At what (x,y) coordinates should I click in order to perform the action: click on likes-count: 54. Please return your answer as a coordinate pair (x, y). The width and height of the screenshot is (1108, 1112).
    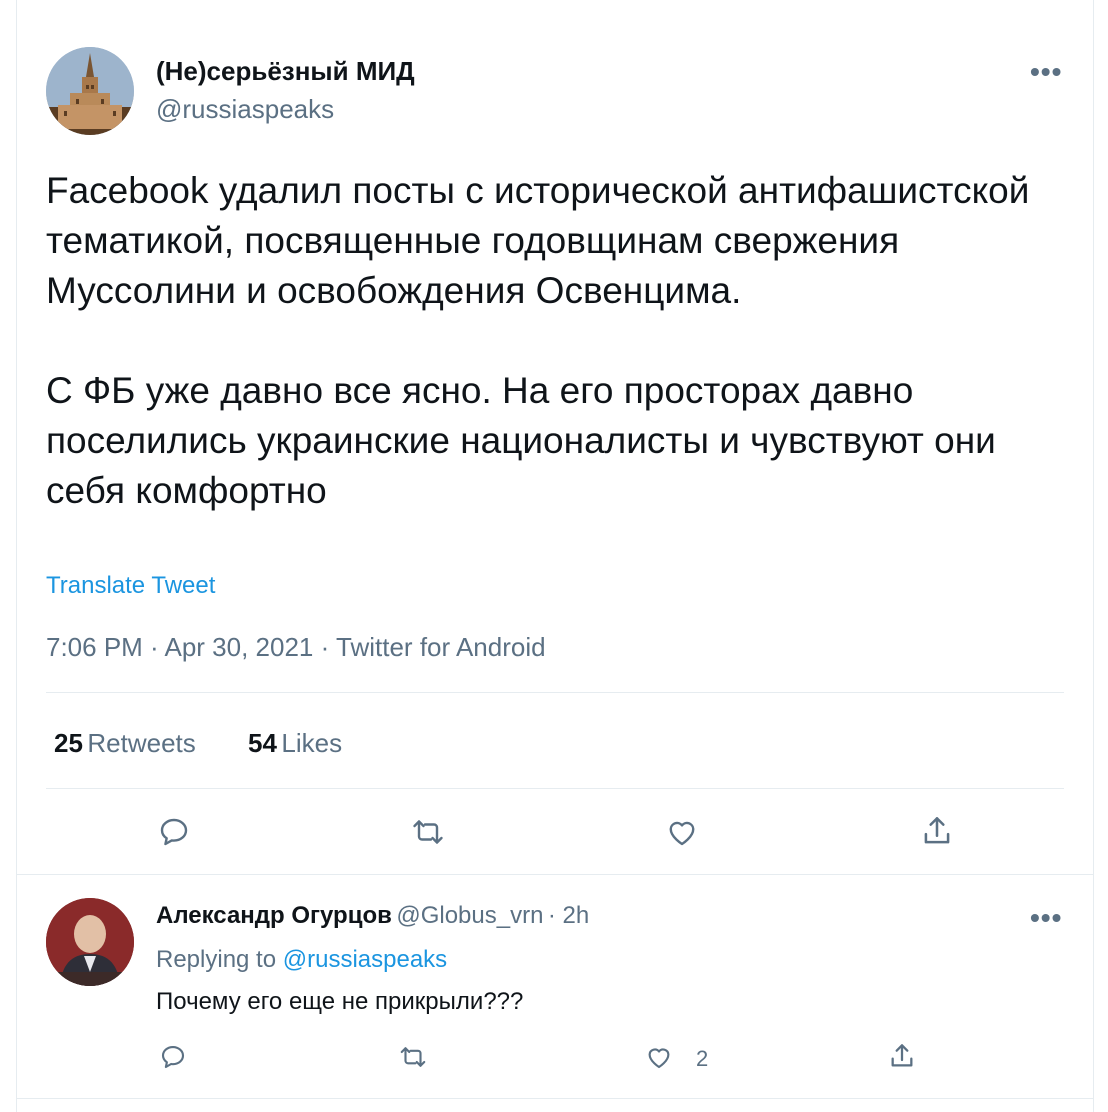
    Looking at the image, I should click on (262, 743).